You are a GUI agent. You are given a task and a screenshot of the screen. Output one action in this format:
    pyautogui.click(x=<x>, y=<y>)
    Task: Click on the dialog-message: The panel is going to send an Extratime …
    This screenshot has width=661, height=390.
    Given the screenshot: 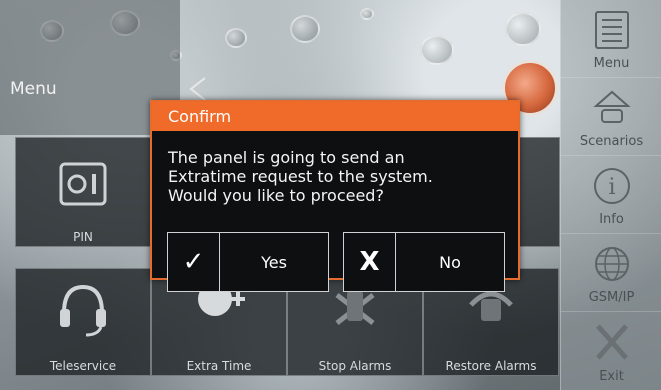 What is the action you would take?
    pyautogui.click(x=300, y=176)
    